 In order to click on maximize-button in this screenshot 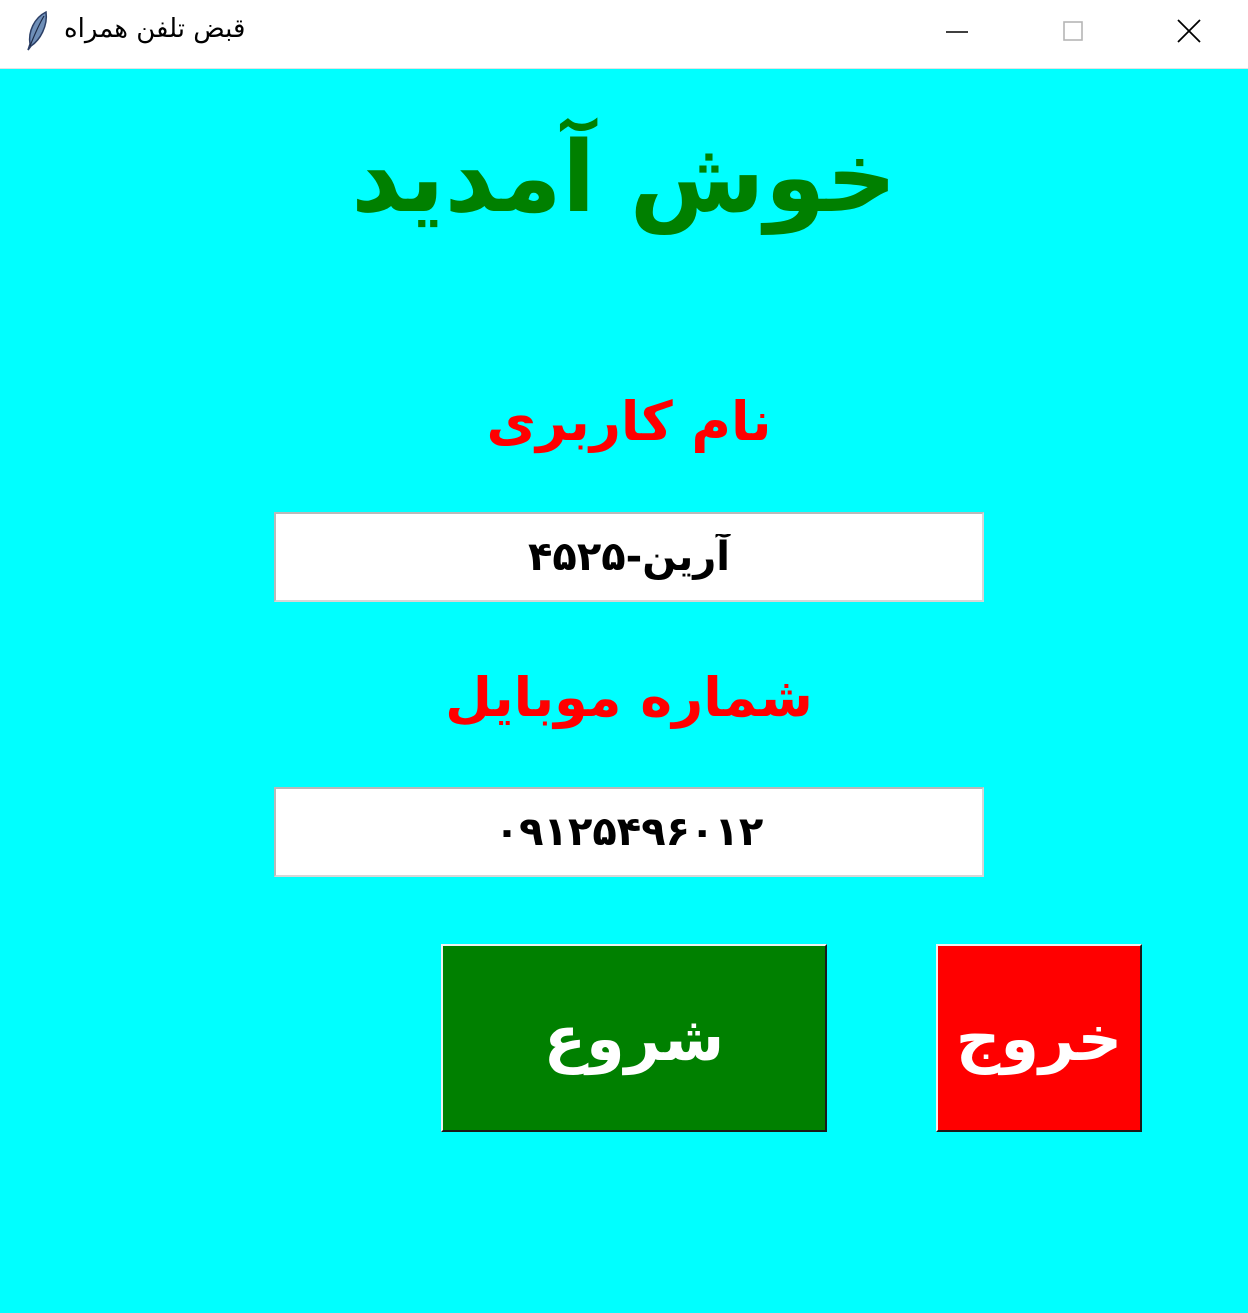, I will do `click(1073, 31)`.